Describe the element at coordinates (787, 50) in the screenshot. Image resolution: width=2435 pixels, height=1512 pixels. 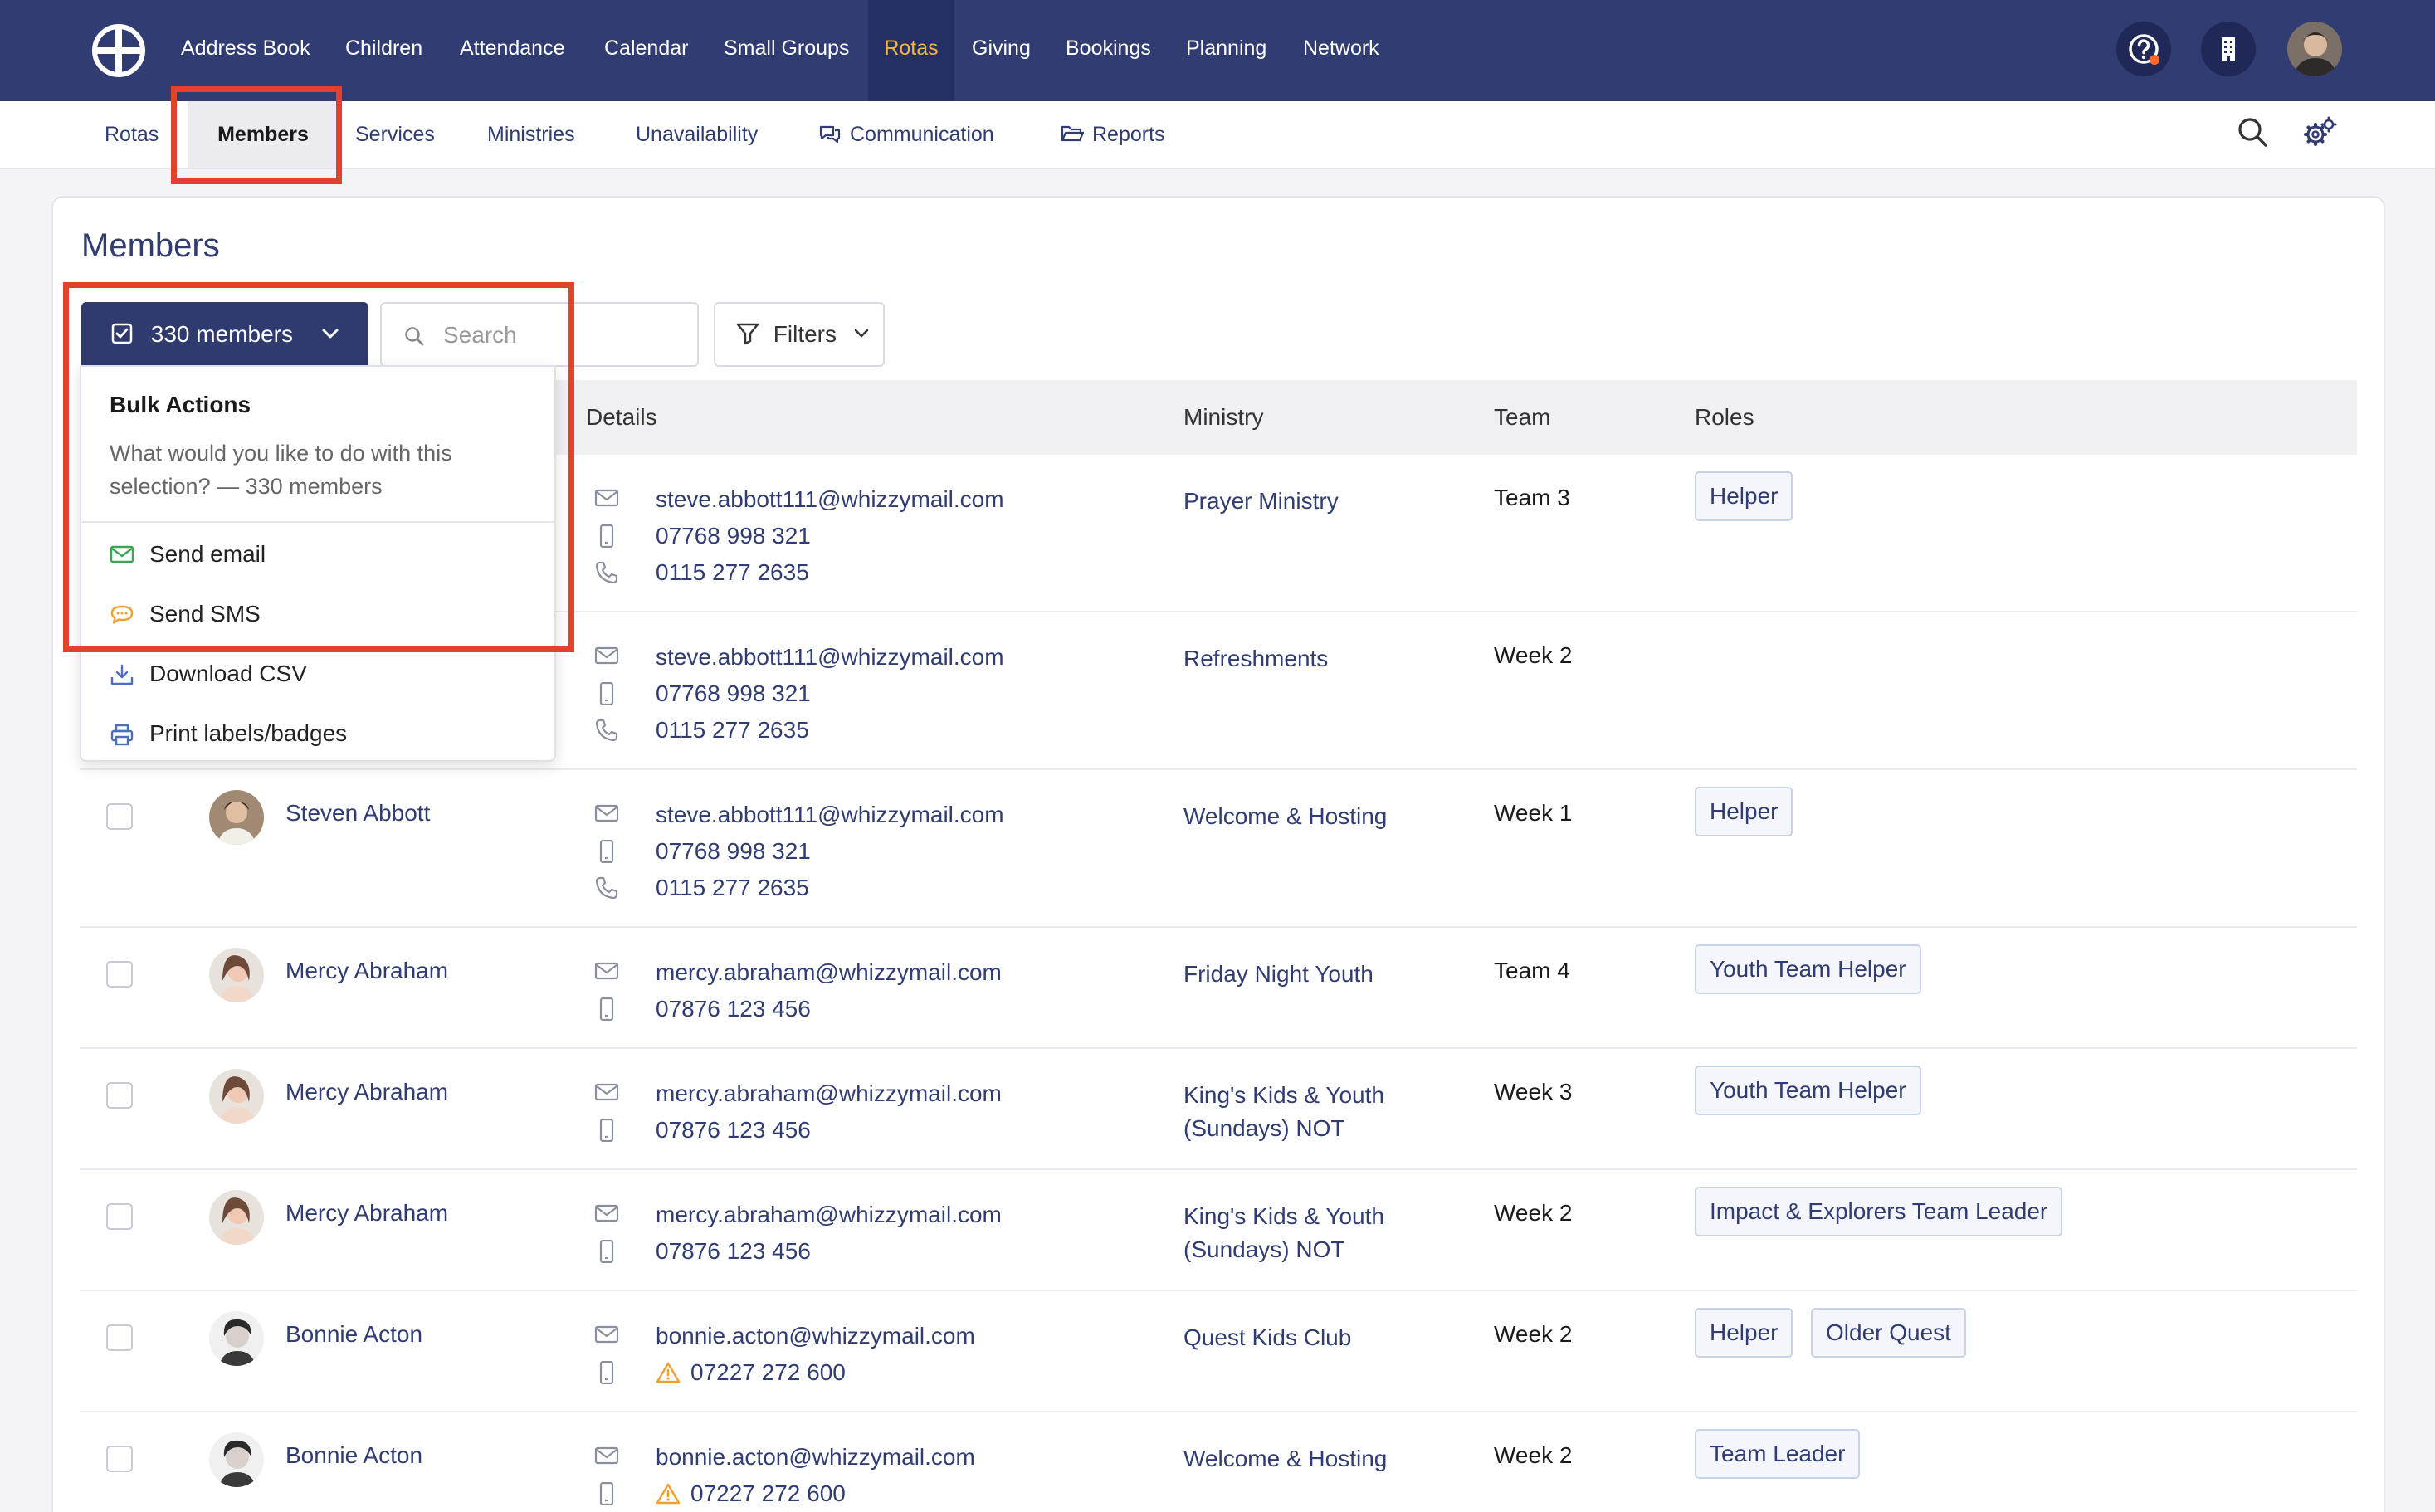
I see `nav-item-small-groups: Small Groups` at that location.